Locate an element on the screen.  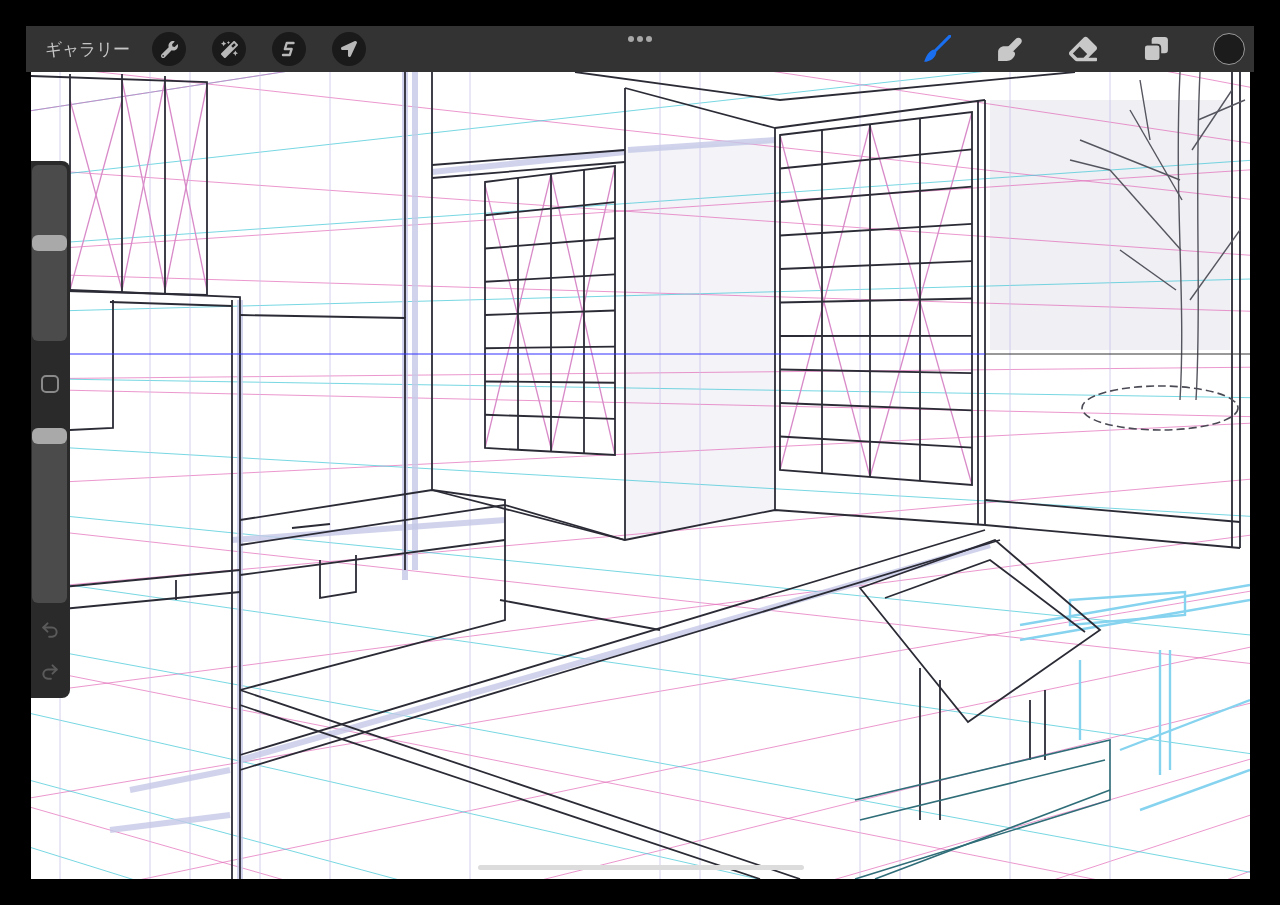
pointing-hand-icon is located at coordinates (1010, 49).